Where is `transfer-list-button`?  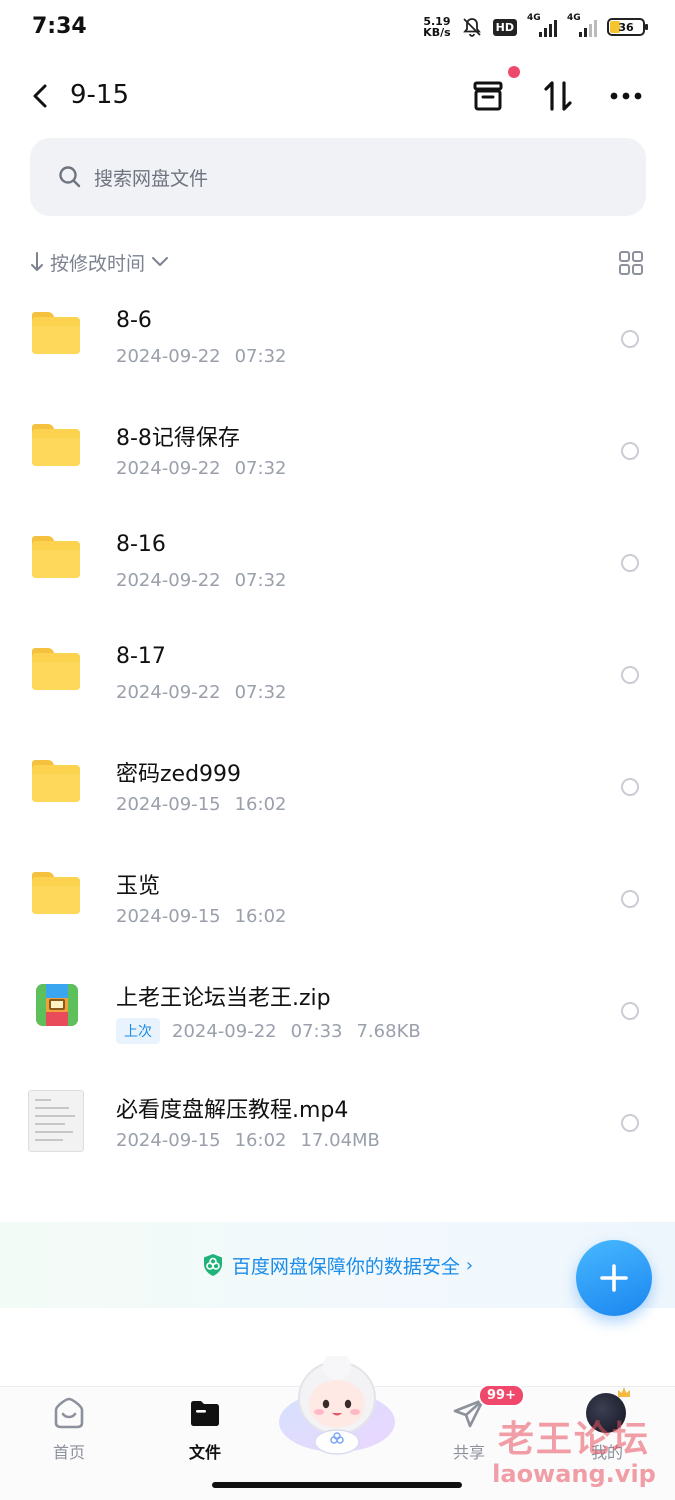 transfer-list-button is located at coordinates (488, 96).